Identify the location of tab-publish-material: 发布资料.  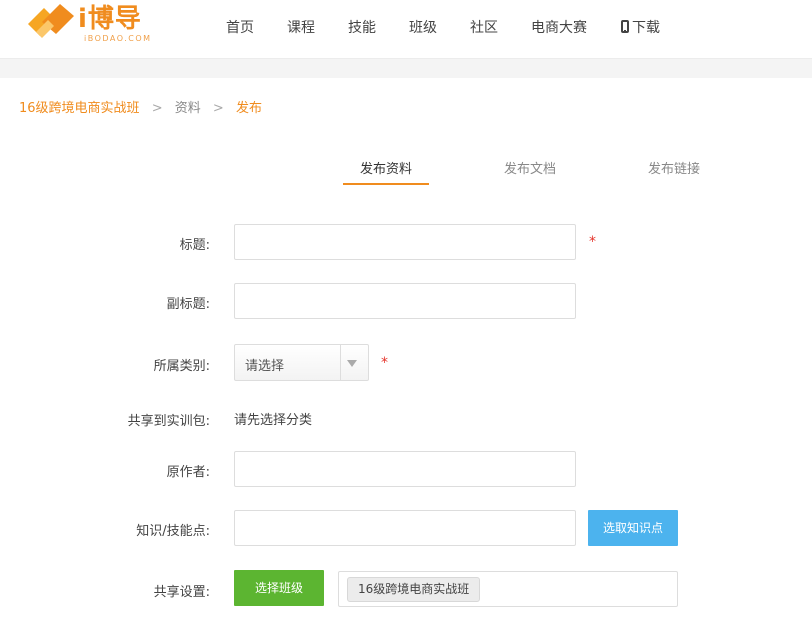
(386, 167).